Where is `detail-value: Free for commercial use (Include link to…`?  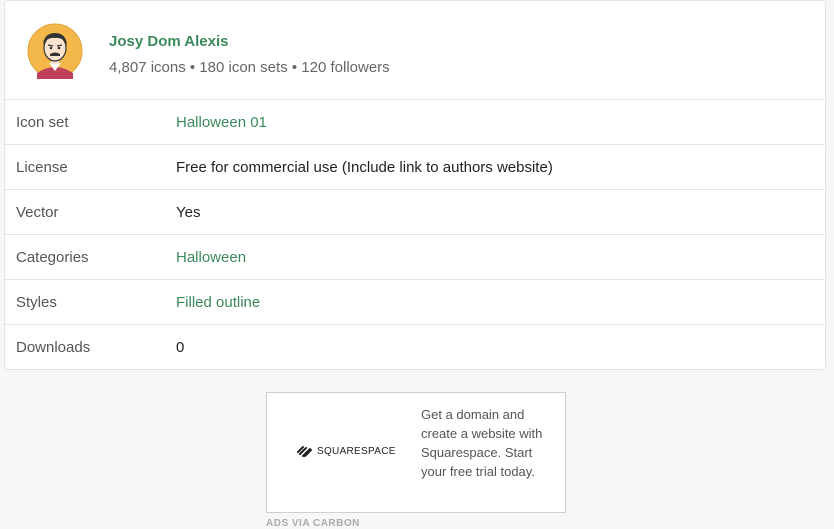
detail-value: Free for commercial use (Include link to… is located at coordinates (364, 167).